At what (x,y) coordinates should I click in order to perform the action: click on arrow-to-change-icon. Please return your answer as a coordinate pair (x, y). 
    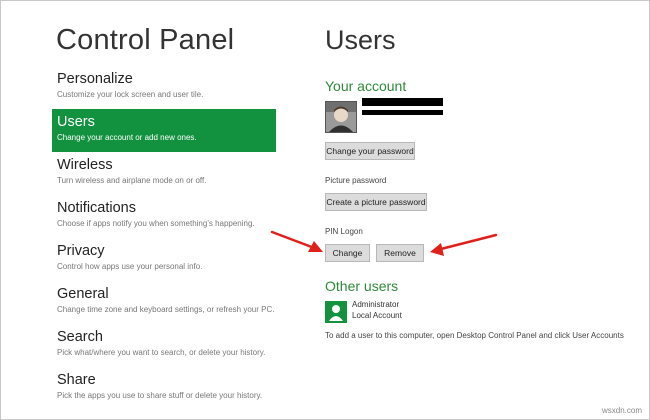
    Looking at the image, I should click on (296, 241).